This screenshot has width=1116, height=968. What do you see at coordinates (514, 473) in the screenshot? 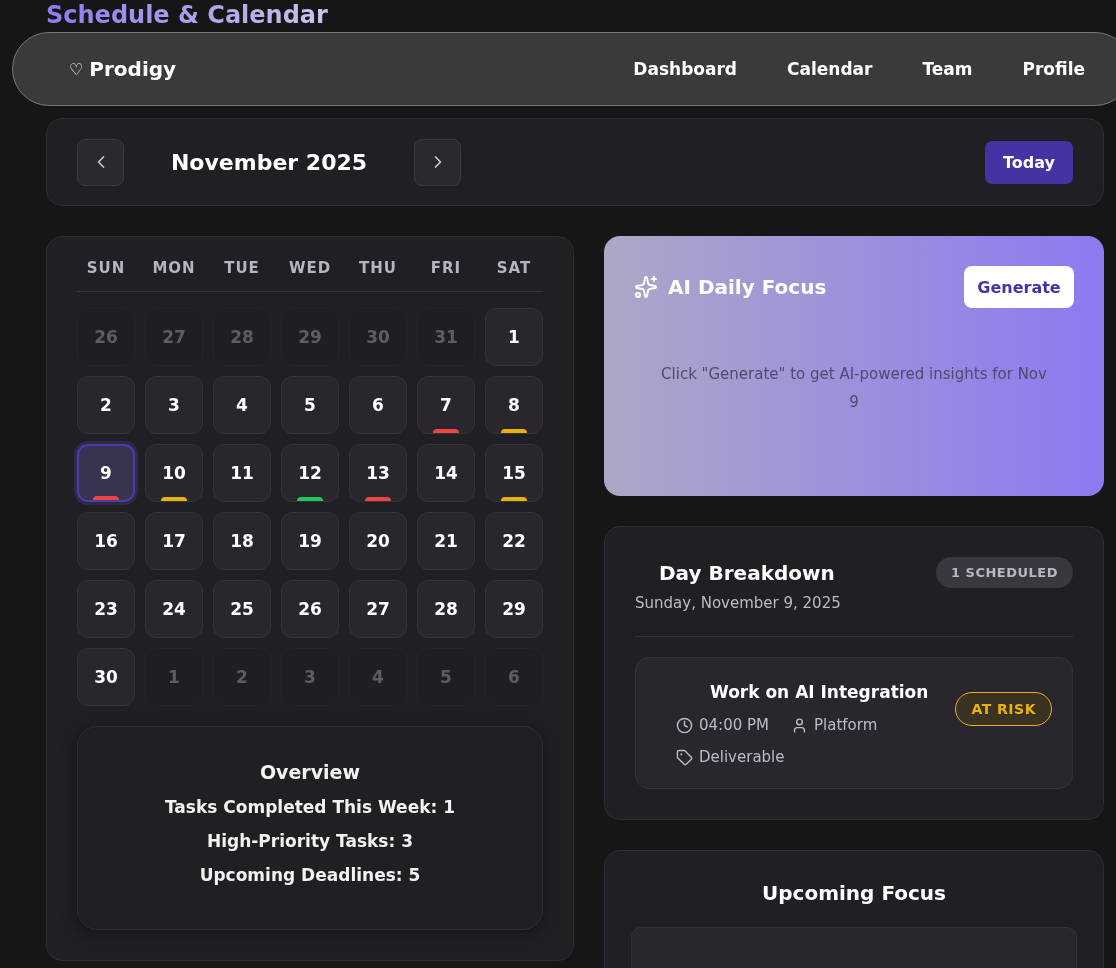
I see `calendar-day: 15` at bounding box center [514, 473].